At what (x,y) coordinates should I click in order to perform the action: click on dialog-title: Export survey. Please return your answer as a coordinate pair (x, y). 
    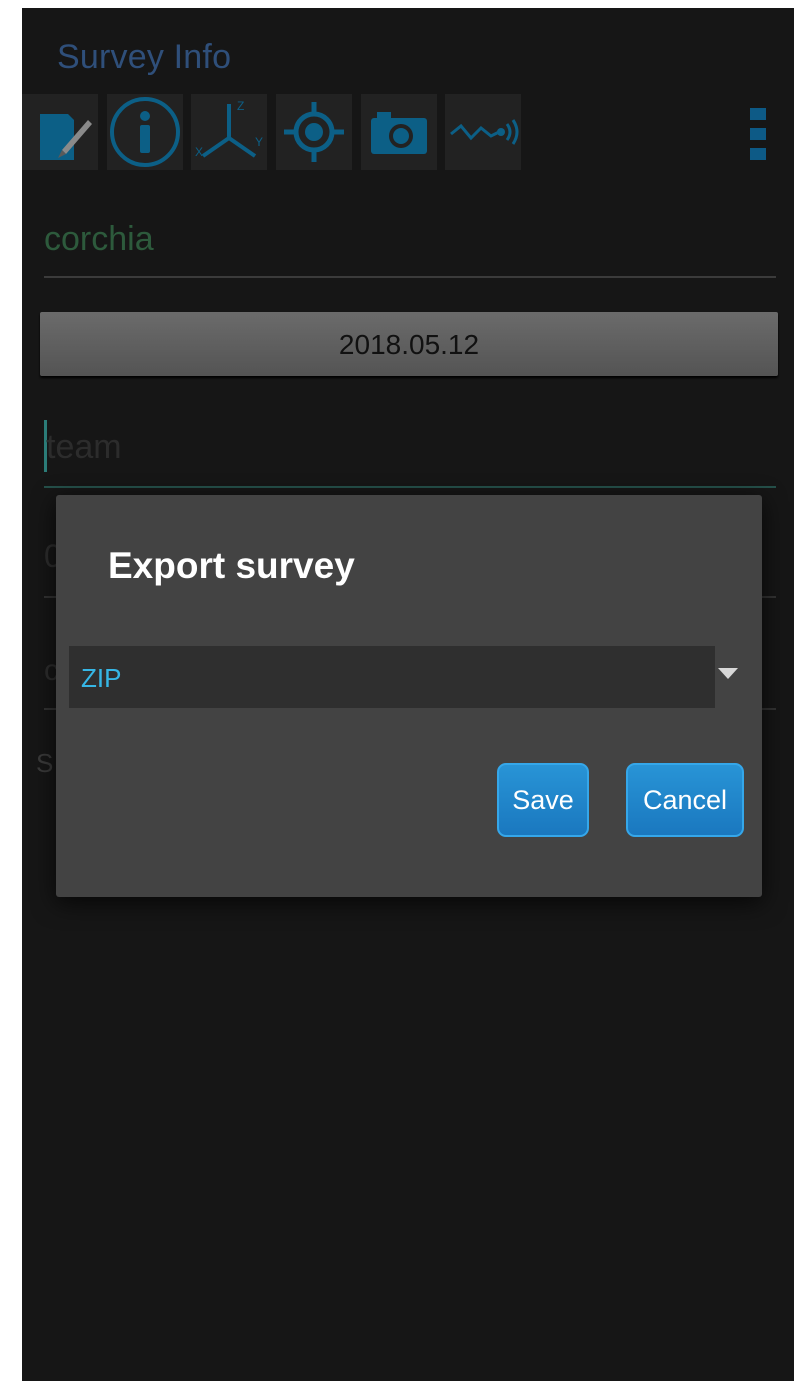
    Looking at the image, I should click on (231, 565).